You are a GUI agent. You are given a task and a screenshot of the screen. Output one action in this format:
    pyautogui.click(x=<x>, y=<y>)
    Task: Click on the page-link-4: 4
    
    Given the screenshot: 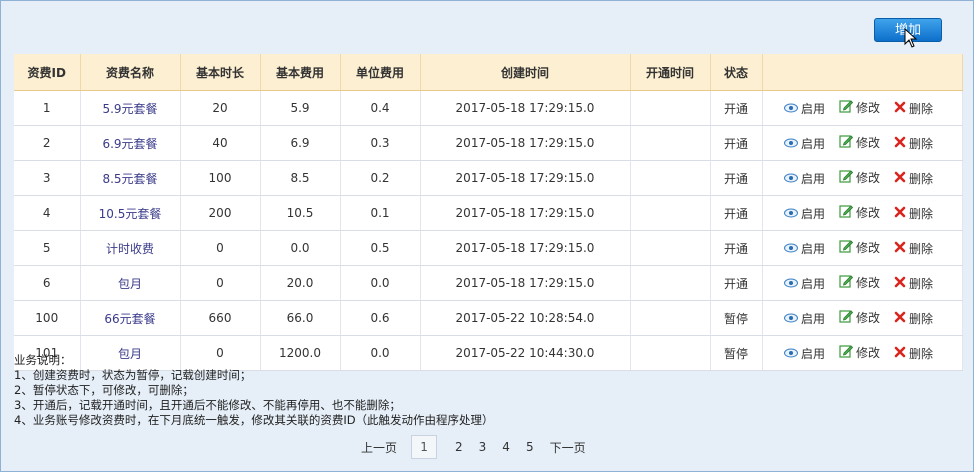 What is the action you would take?
    pyautogui.click(x=506, y=447)
    